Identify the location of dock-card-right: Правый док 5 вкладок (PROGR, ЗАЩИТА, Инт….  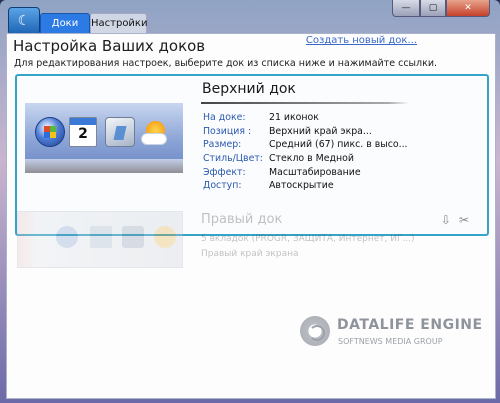
(251, 240).